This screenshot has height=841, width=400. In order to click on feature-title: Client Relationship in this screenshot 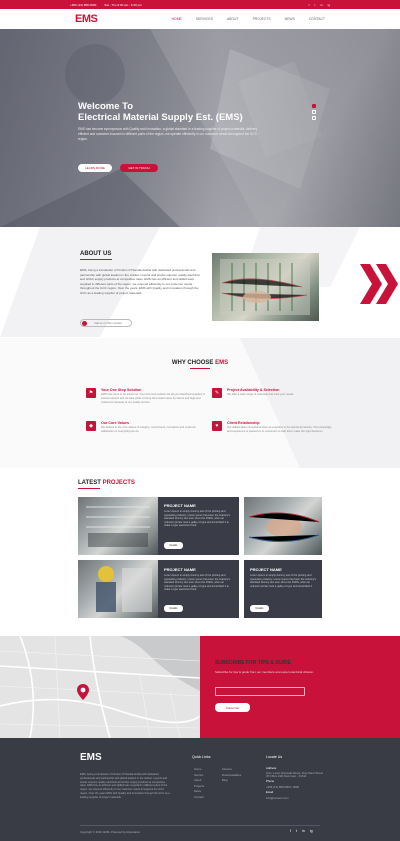, I will do `click(243, 423)`.